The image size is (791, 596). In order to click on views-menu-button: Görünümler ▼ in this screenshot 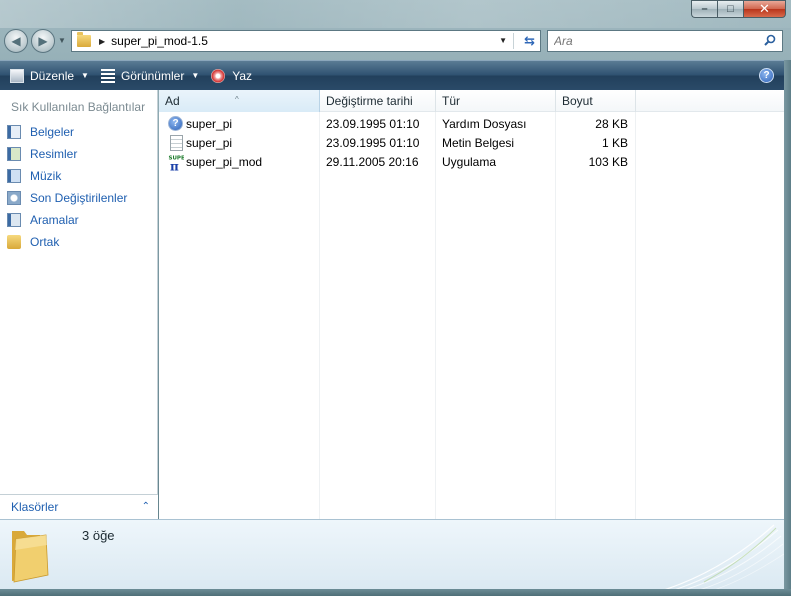, I will do `click(150, 75)`.